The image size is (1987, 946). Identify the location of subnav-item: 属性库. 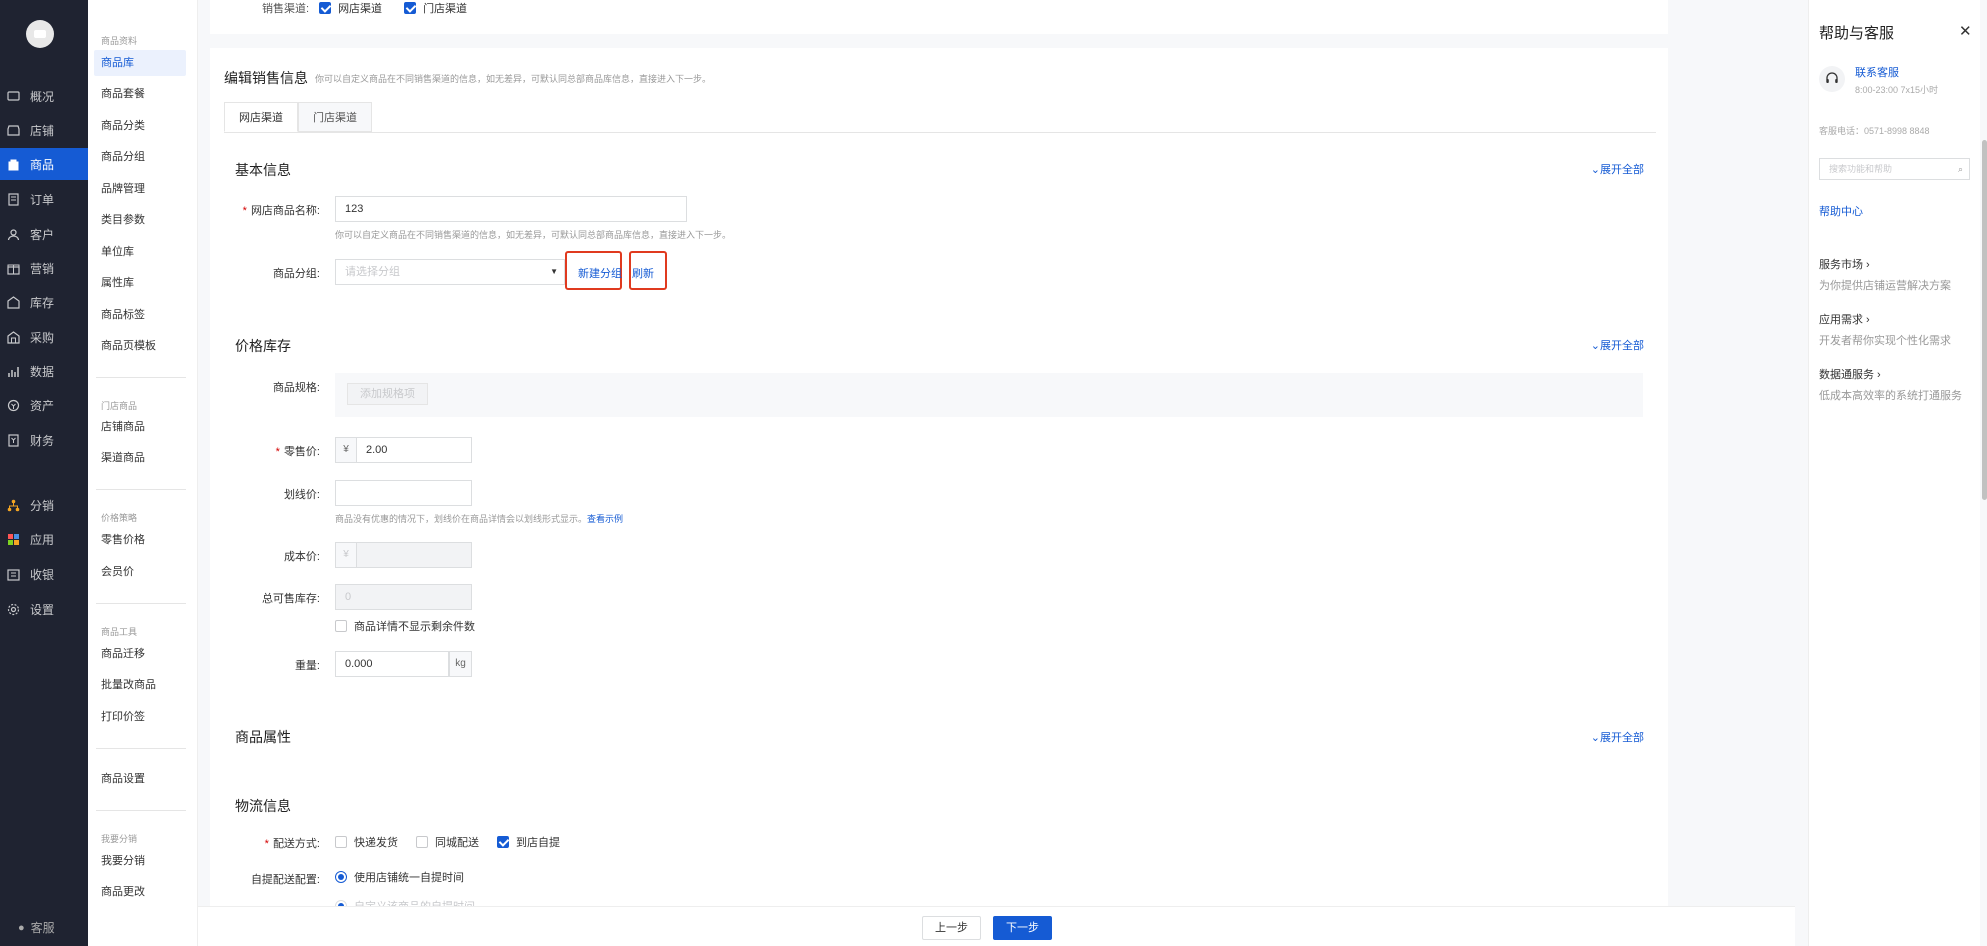
(140, 283).